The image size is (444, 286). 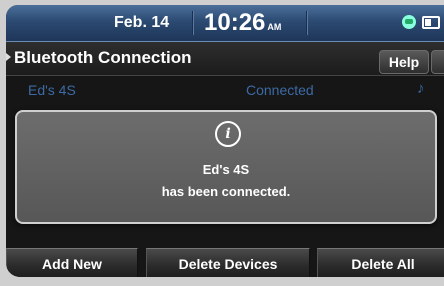 What do you see at coordinates (274, 27) in the screenshot?
I see `status-ampm: AM` at bounding box center [274, 27].